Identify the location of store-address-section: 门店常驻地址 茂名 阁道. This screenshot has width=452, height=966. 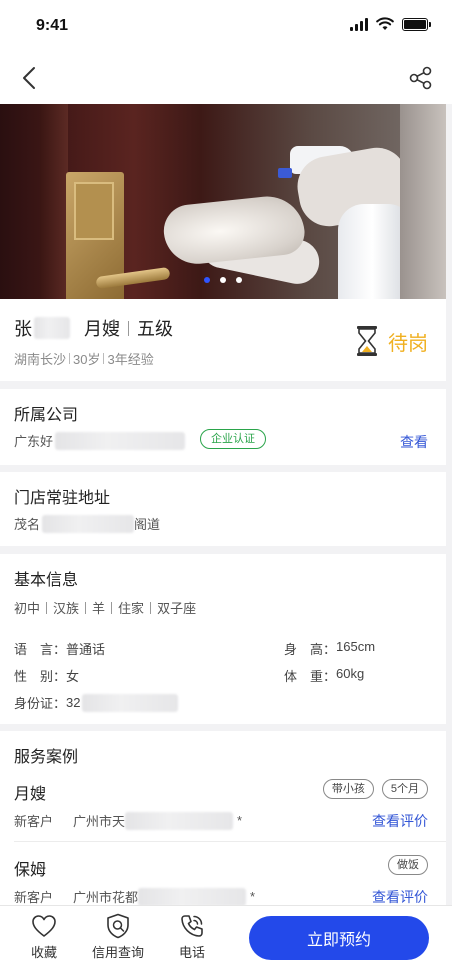
(223, 509).